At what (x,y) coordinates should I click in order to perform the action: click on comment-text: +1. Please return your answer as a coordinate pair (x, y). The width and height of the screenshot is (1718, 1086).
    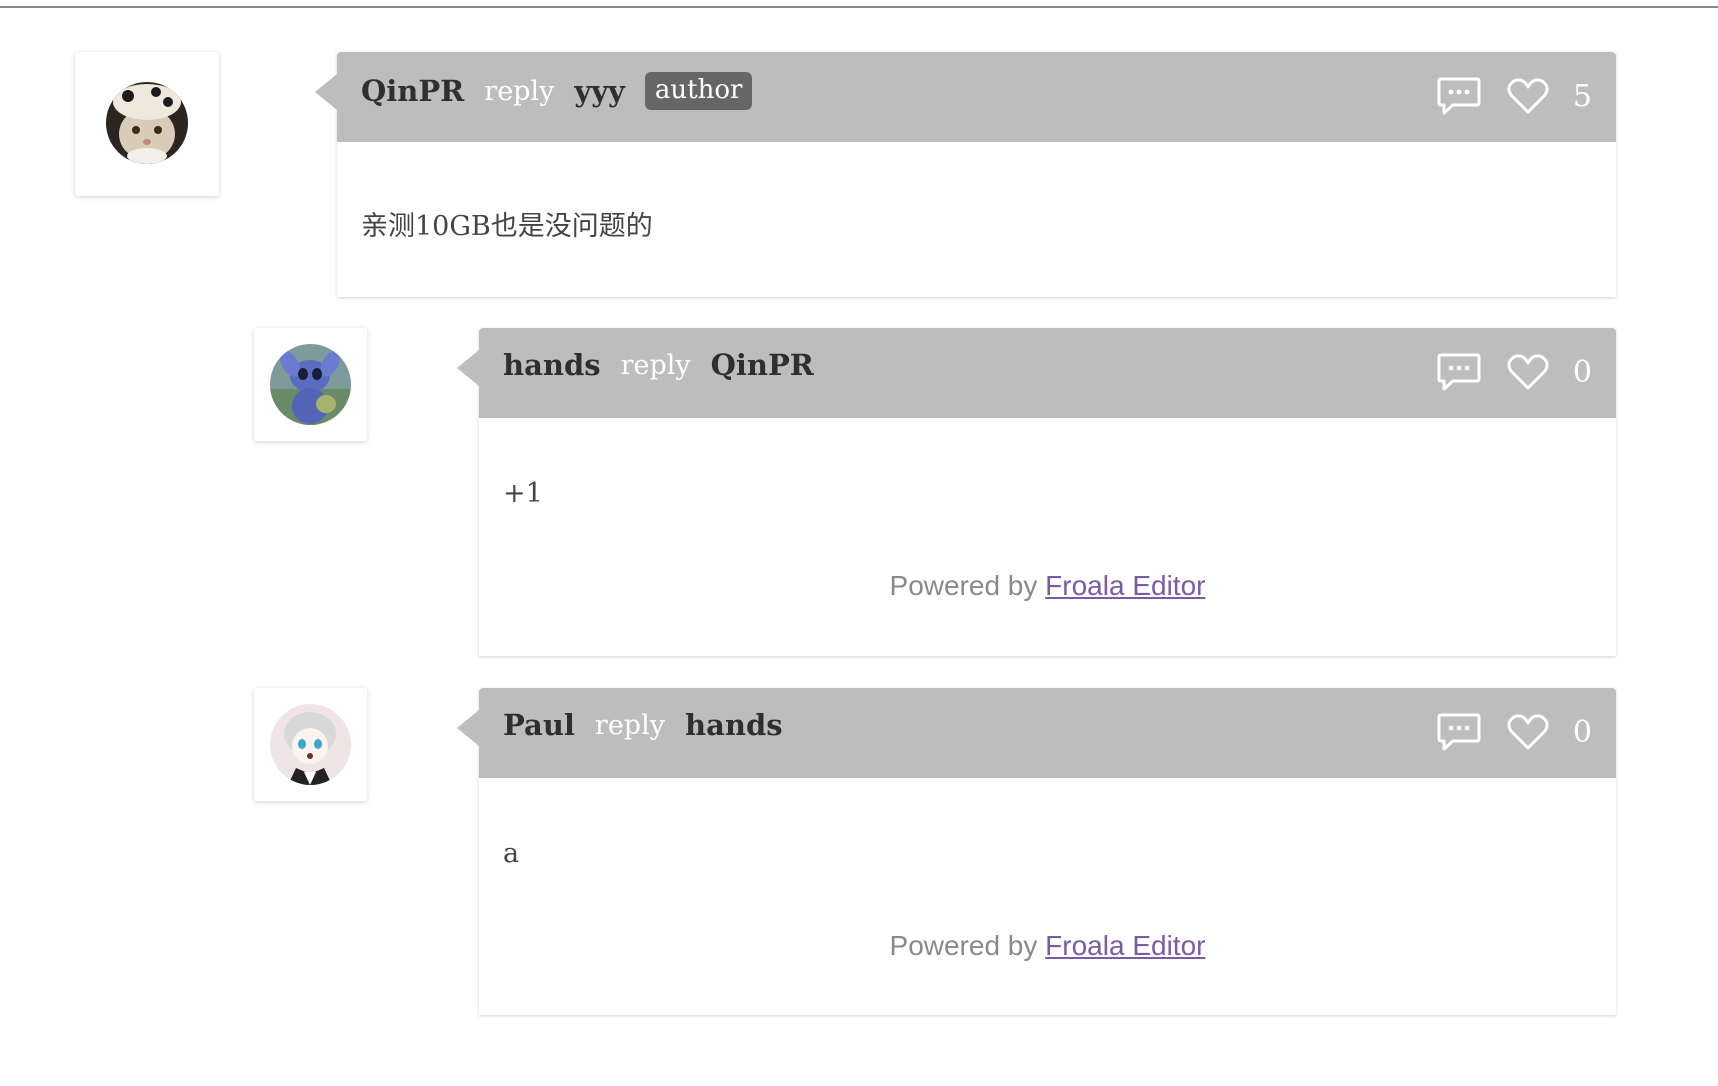
    Looking at the image, I should click on (523, 493).